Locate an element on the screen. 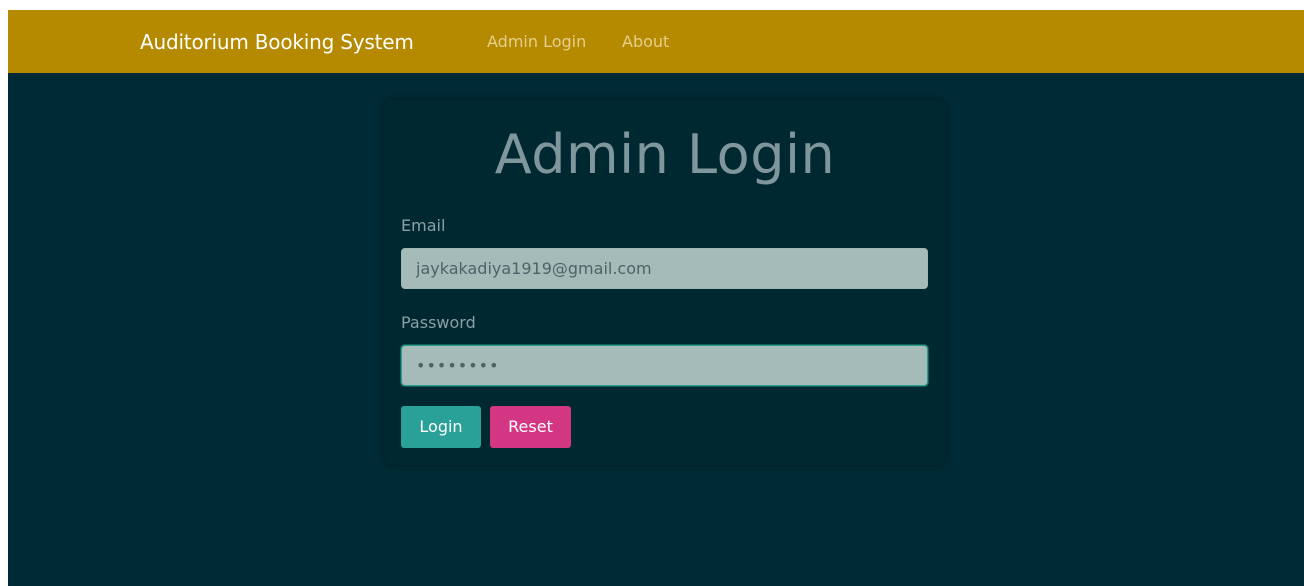 The height and width of the screenshot is (586, 1304). email-field is located at coordinates (664, 268).